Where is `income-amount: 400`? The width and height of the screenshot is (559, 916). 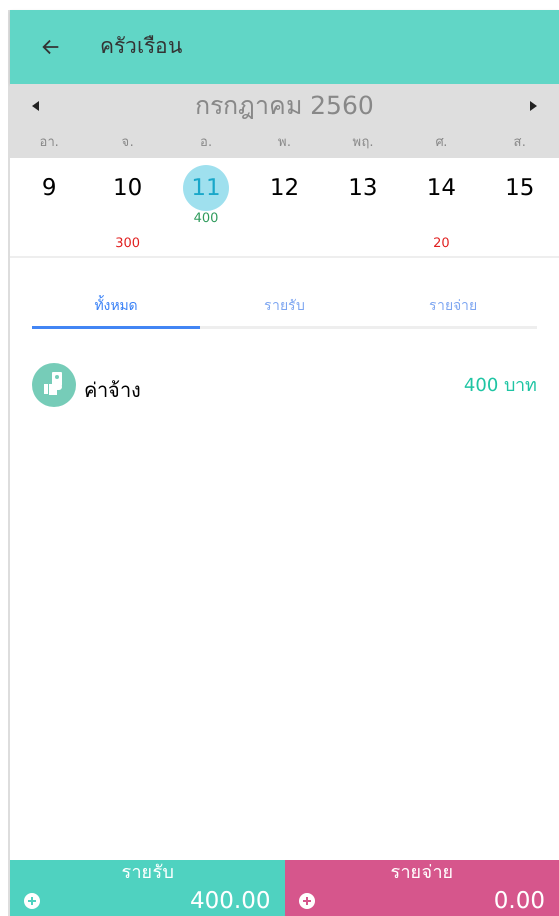
income-amount: 400 is located at coordinates (206, 219).